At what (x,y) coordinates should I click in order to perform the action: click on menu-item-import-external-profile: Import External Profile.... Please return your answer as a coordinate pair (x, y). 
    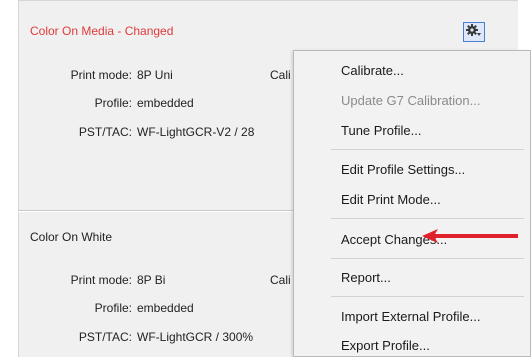
    Looking at the image, I should click on (410, 316).